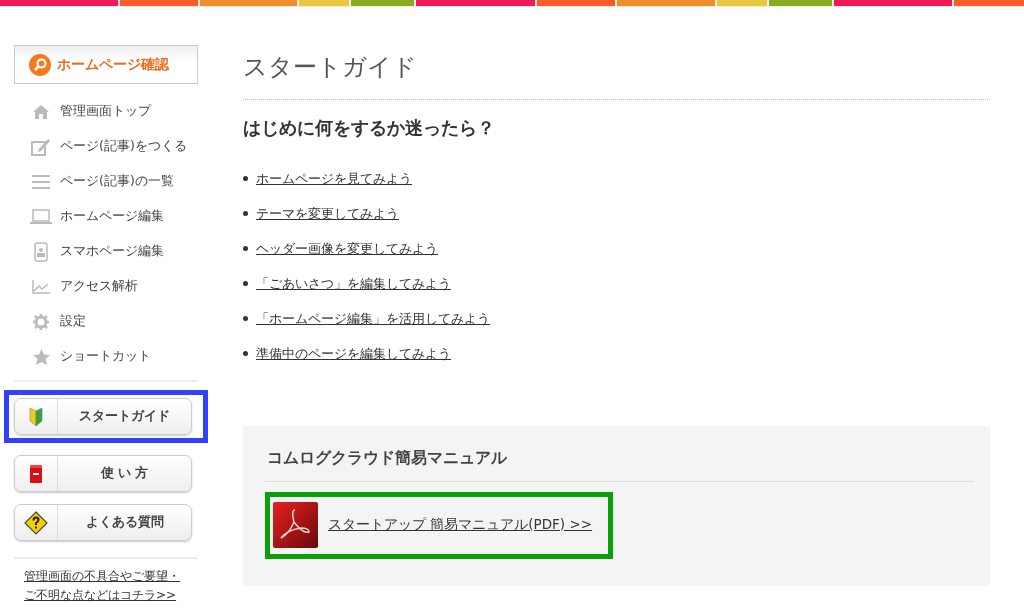  I want to click on list-icon, so click(41, 181).